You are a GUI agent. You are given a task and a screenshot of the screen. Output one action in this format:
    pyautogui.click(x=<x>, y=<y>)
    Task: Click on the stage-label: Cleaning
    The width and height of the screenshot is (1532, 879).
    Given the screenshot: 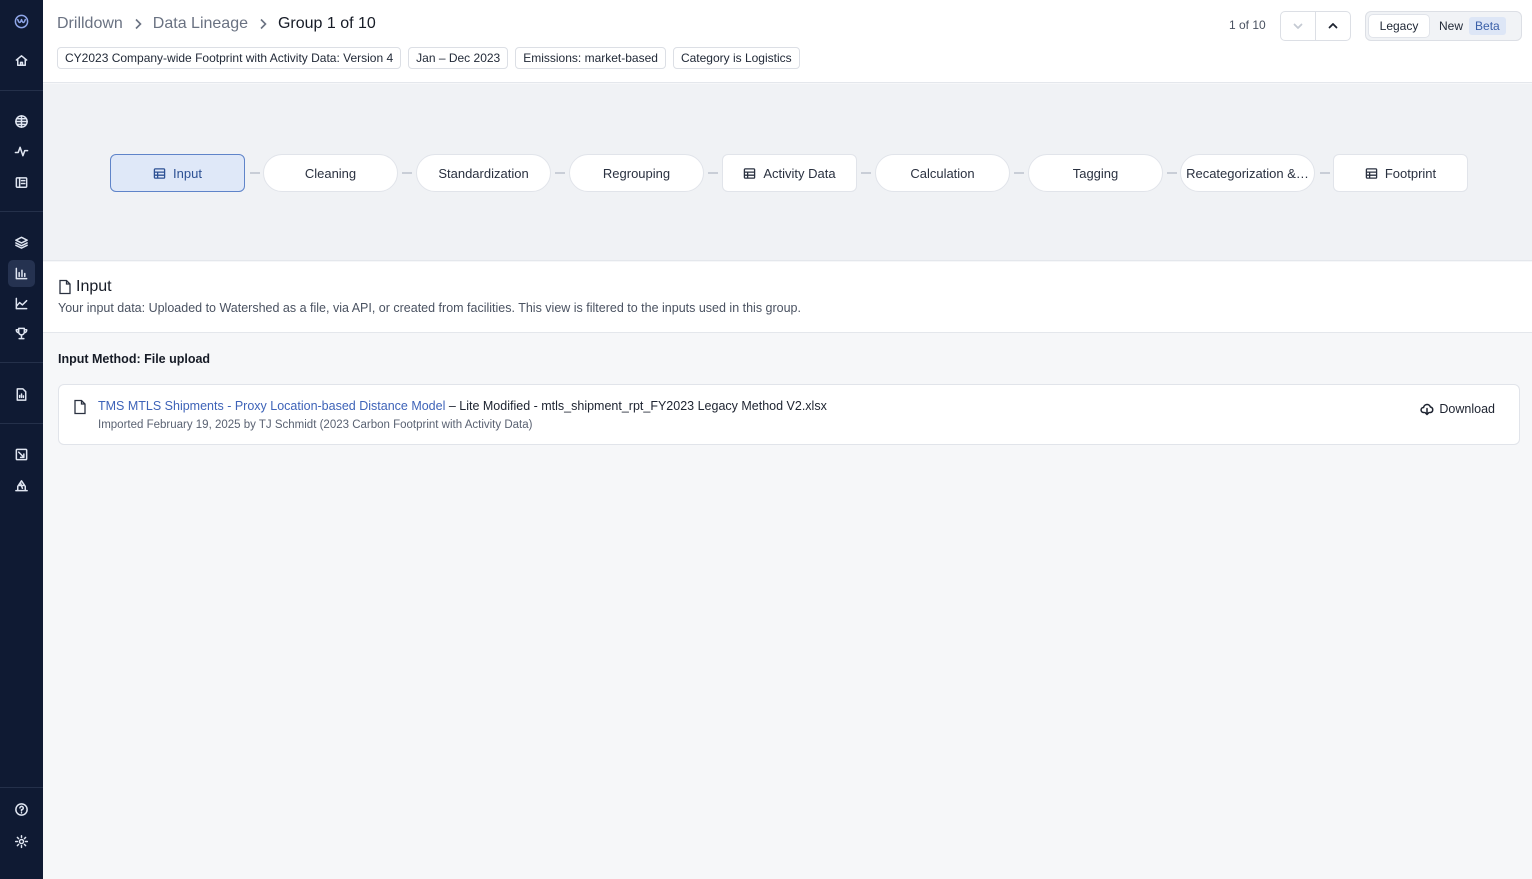 What is the action you would take?
    pyautogui.click(x=330, y=173)
    